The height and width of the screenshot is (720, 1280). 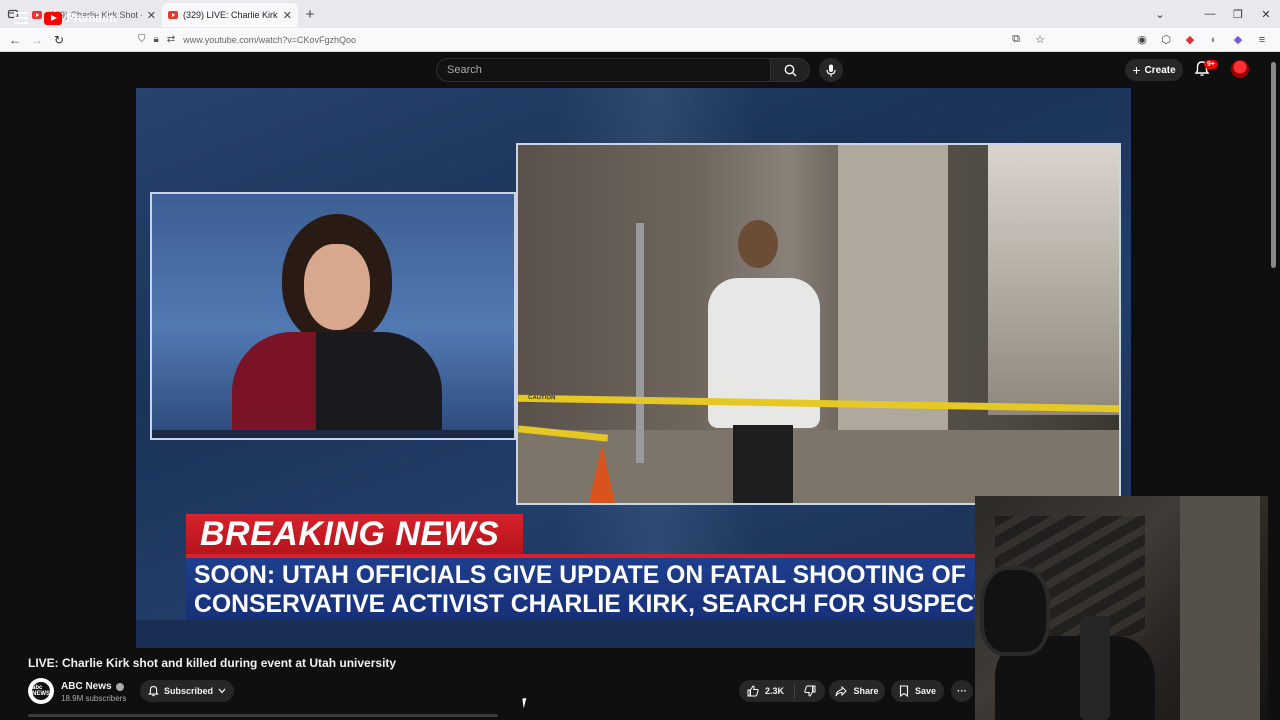 I want to click on voice-search-button, so click(x=831, y=70).